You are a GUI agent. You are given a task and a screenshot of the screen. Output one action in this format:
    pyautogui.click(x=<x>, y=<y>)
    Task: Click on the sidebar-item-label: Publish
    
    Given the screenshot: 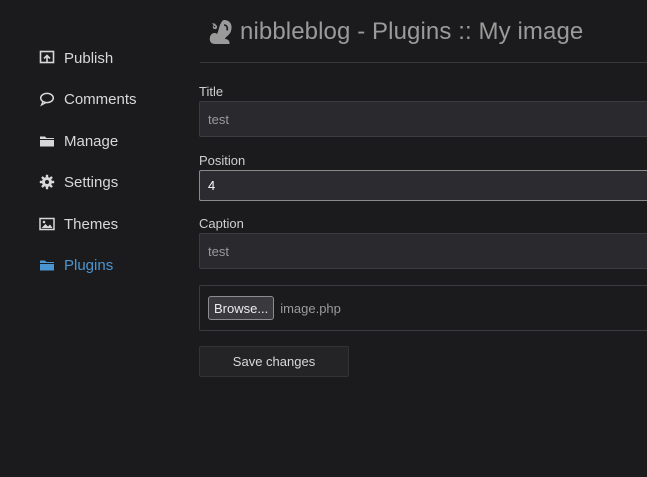 What is the action you would take?
    pyautogui.click(x=89, y=58)
    